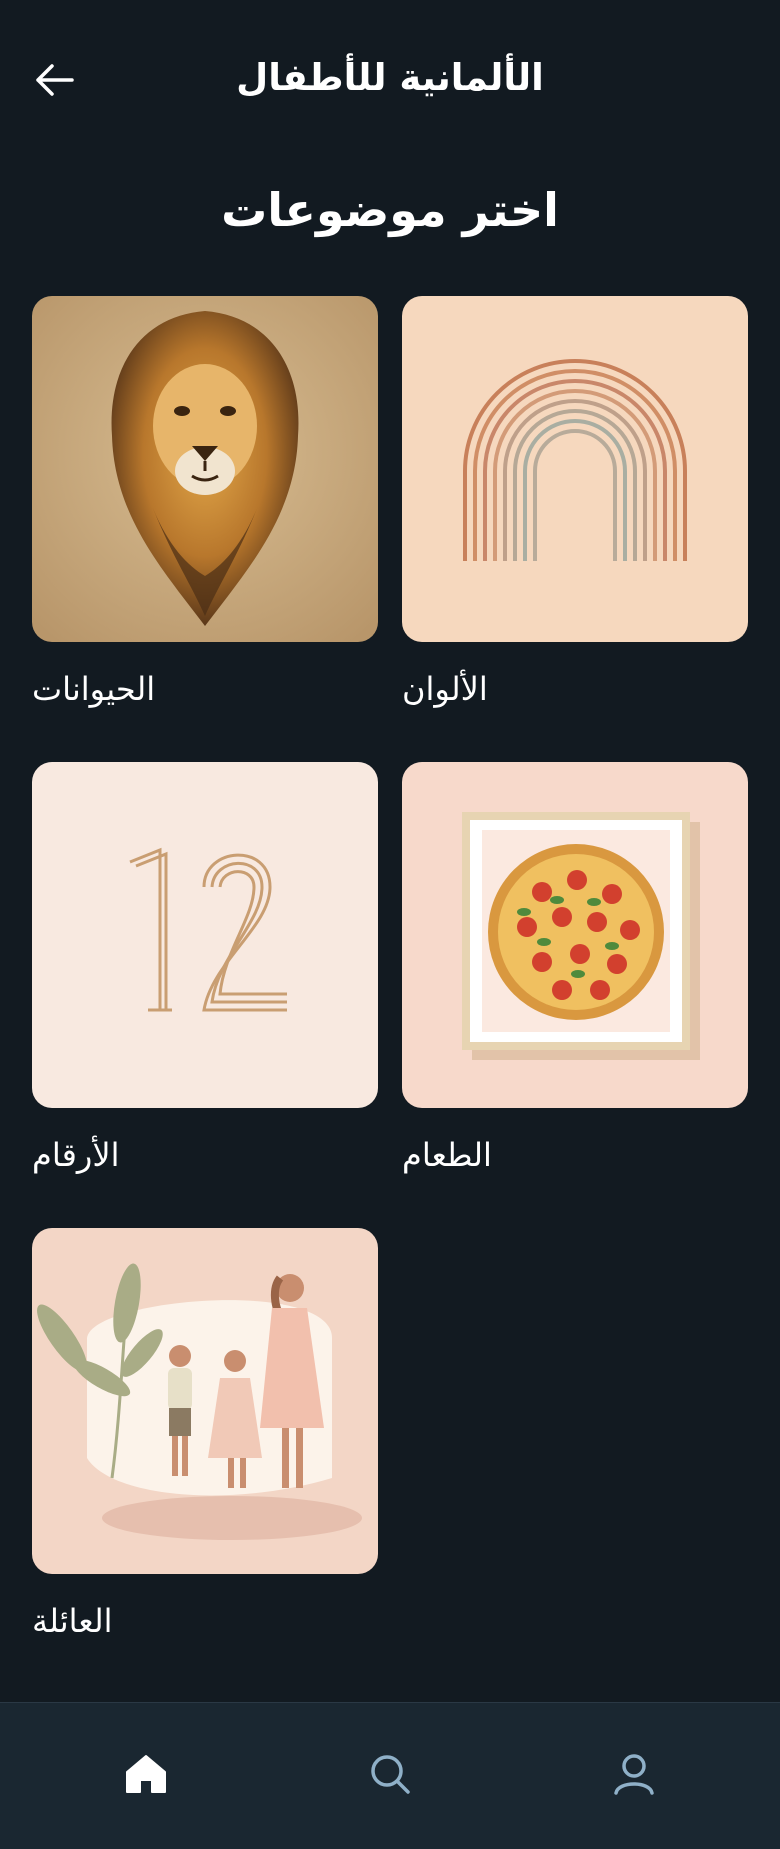 This screenshot has height=1849, width=780. I want to click on pizza-illustration, so click(575, 935).